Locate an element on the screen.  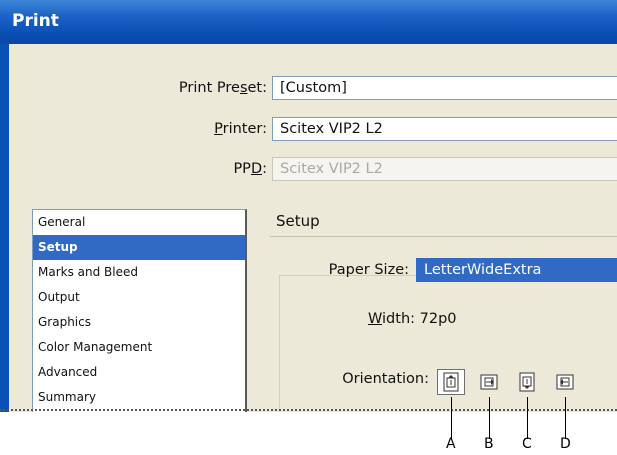
ppd-field: Scitex VIP2 L2 is located at coordinates (444, 169).